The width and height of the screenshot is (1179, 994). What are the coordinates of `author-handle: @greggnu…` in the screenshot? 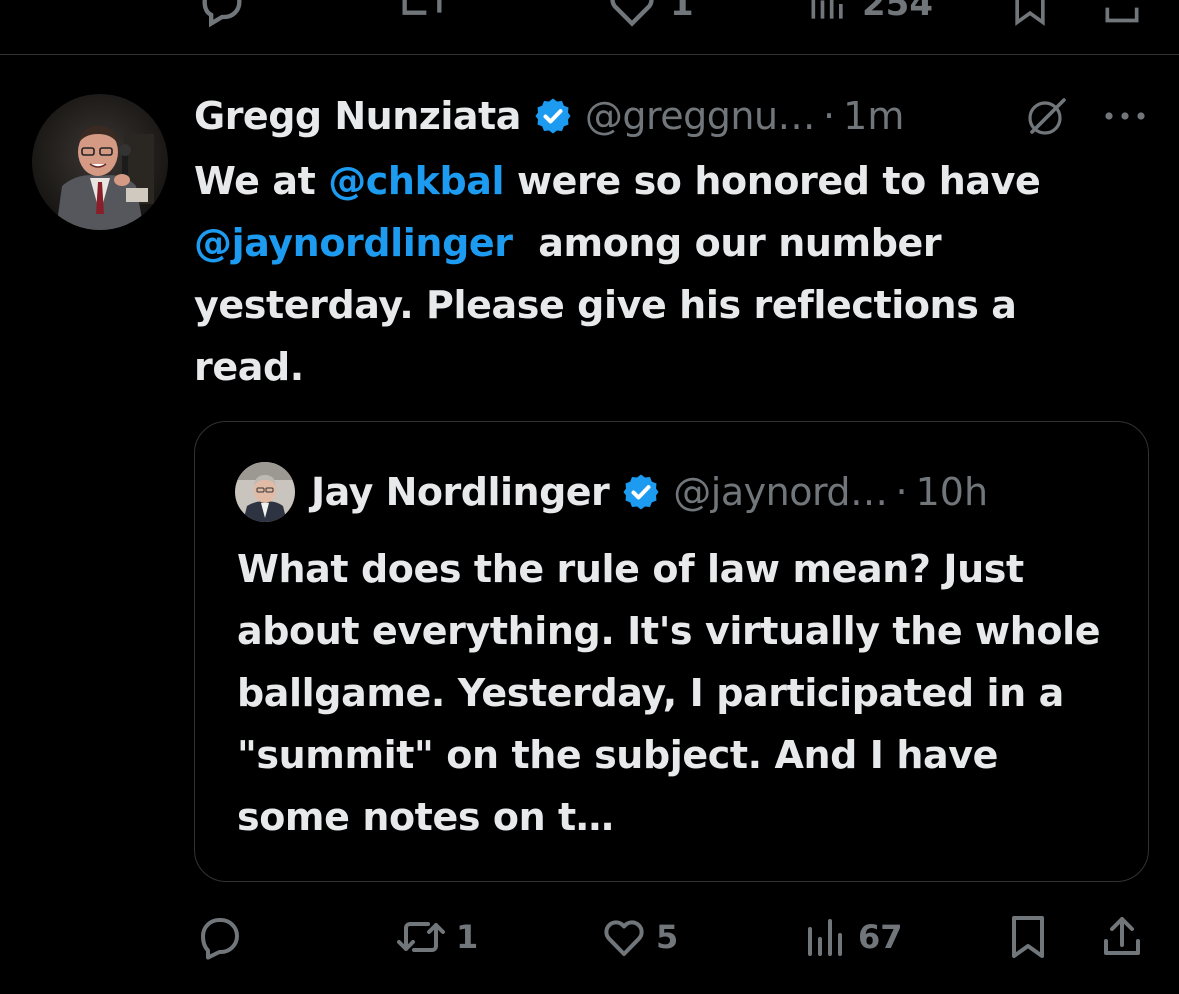 It's located at (700, 116).